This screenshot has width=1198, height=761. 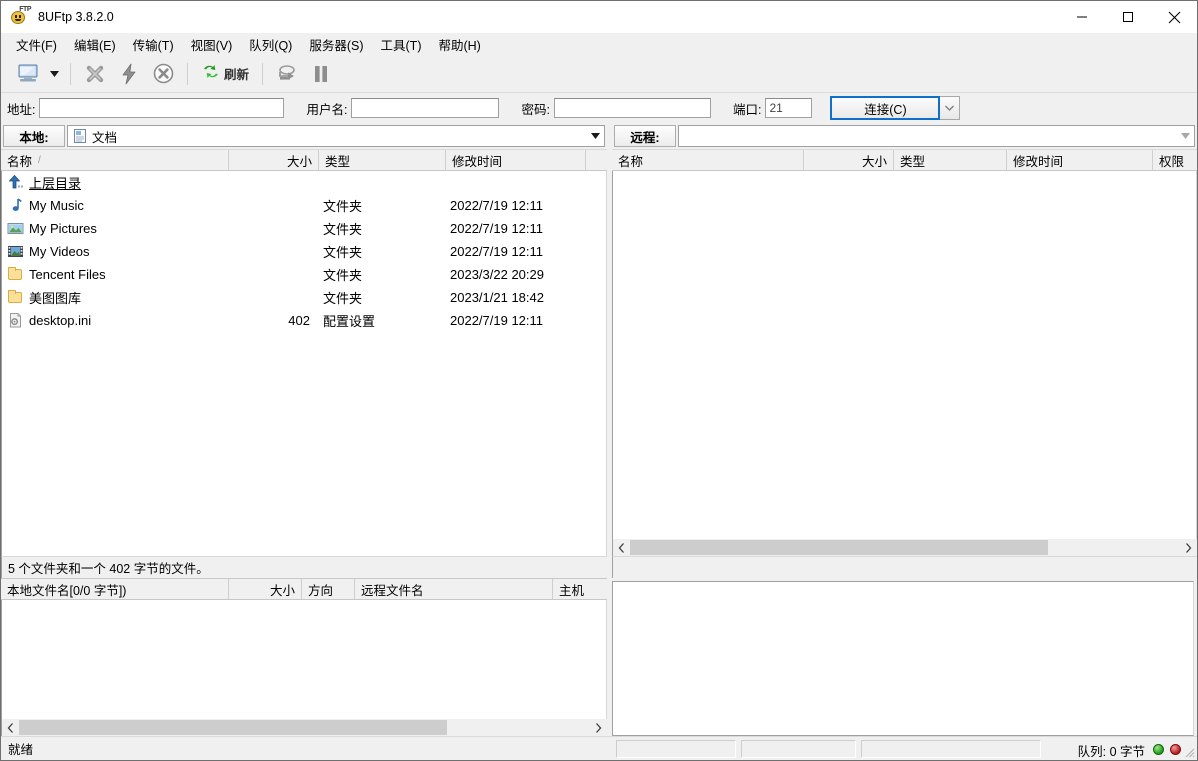 What do you see at coordinates (885, 108) in the screenshot?
I see `connect-button: 连接(C)` at bounding box center [885, 108].